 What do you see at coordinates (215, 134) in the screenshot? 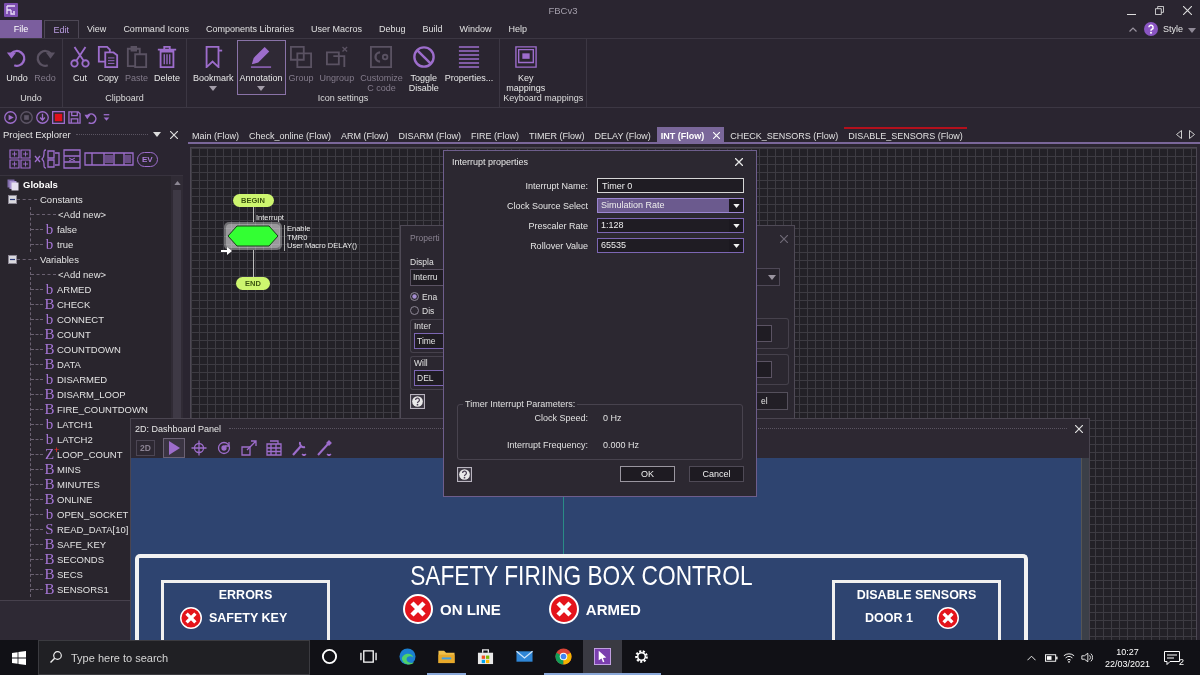
I see `editor-tab: Main (Flow)` at bounding box center [215, 134].